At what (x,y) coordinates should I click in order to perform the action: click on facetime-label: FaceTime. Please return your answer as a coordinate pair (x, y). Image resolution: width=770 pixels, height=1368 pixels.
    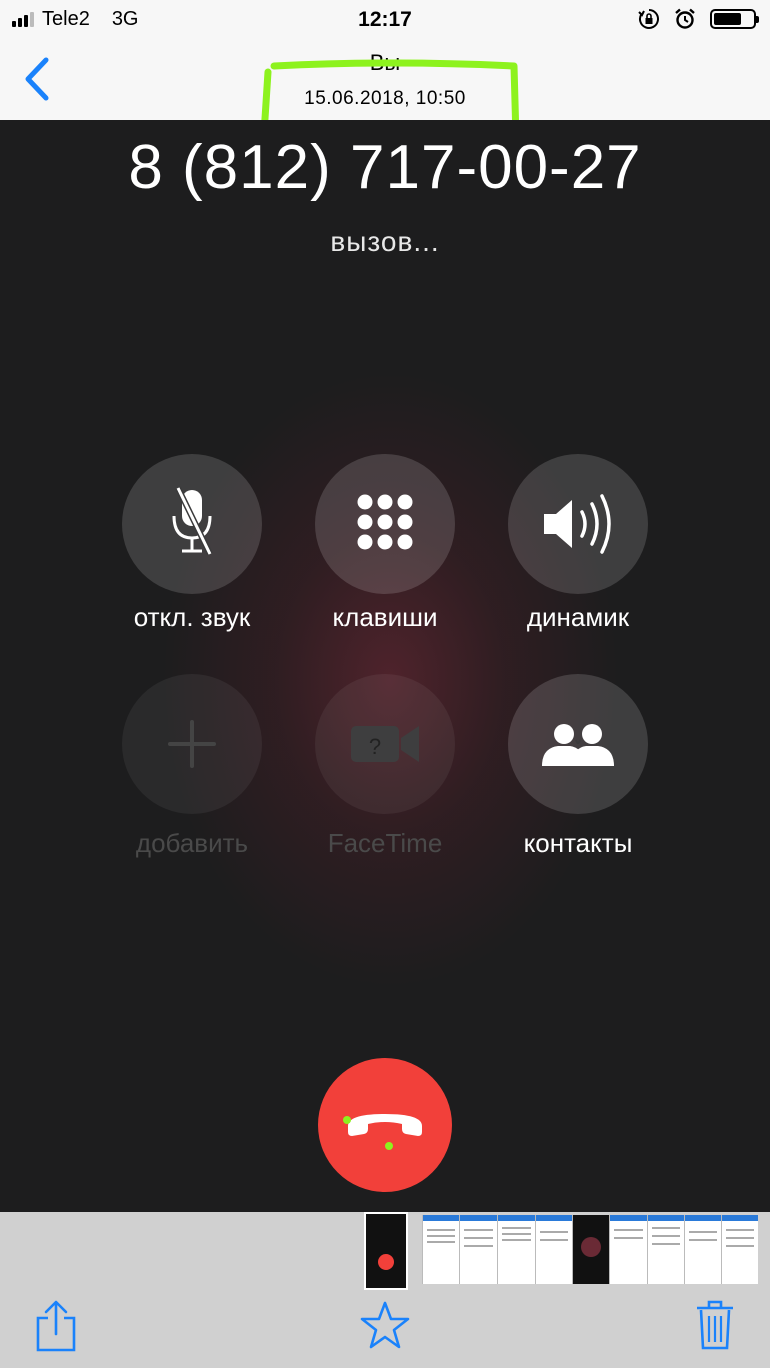
    Looking at the image, I should click on (385, 843).